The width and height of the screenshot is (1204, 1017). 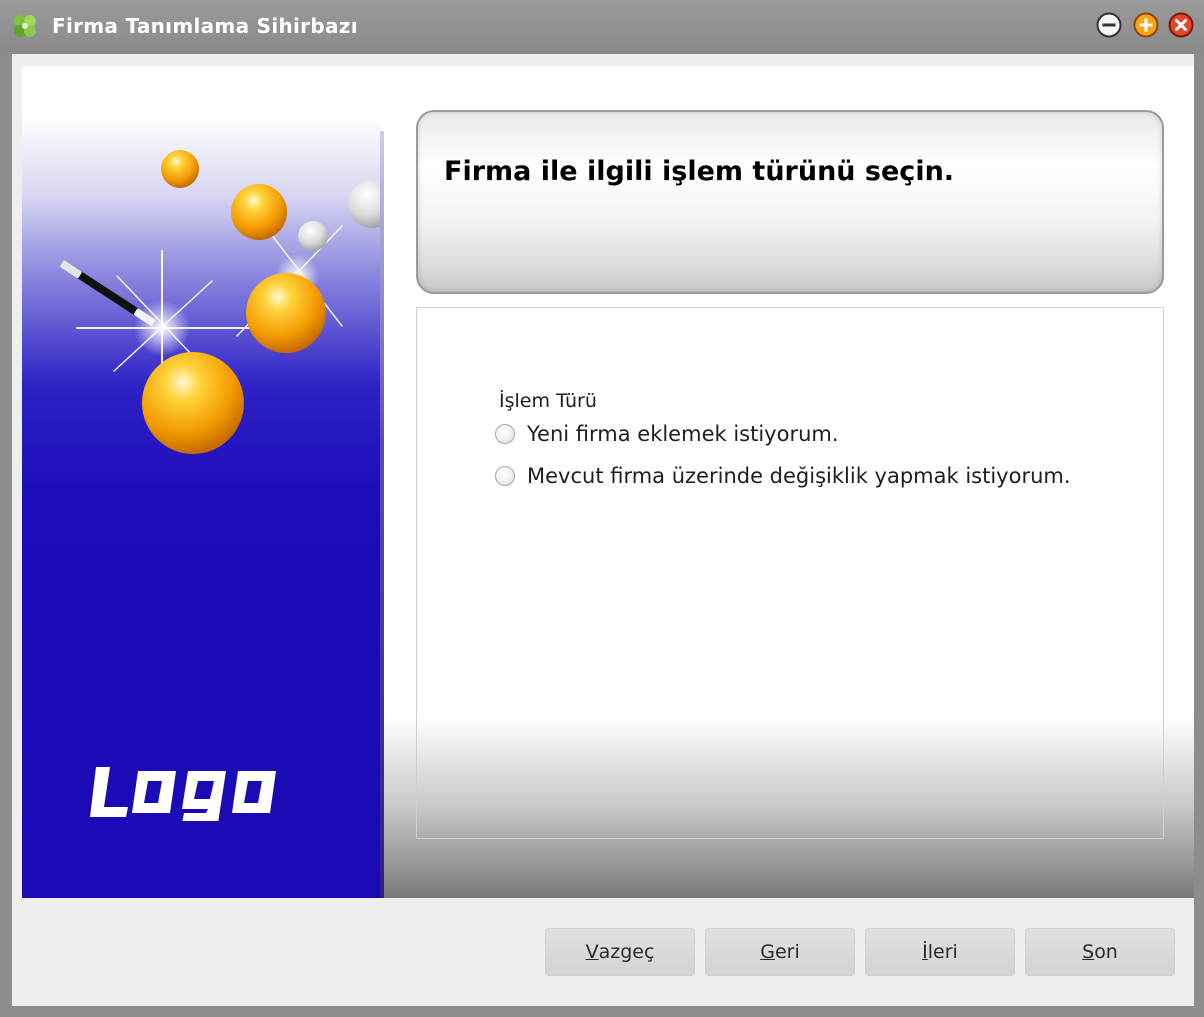 What do you see at coordinates (626, 952) in the screenshot?
I see `cancel-label: azgeç` at bounding box center [626, 952].